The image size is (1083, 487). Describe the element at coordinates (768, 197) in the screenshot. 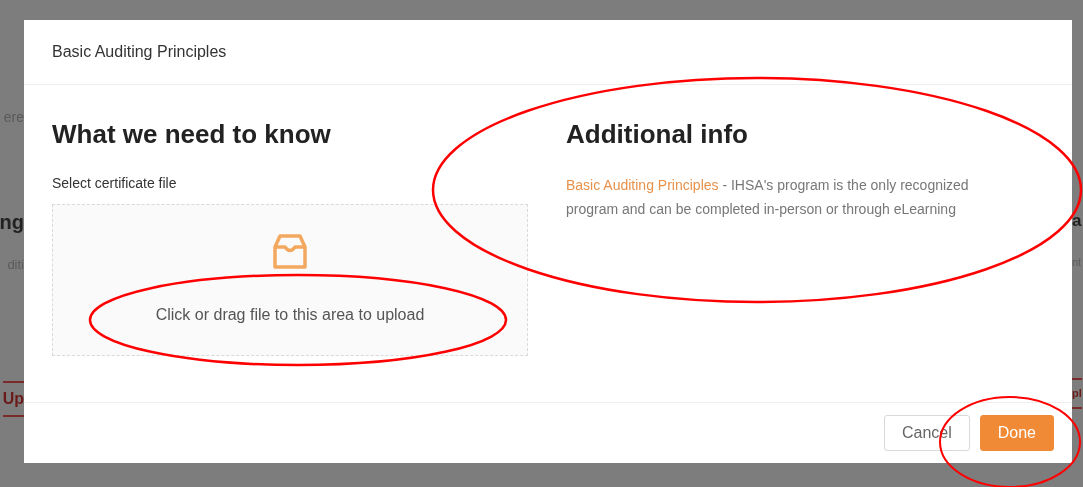

I see `info-text: Basic Auditing Principles - IHSA's program is the only recognized program and can be completed in-person or through eLearning` at that location.